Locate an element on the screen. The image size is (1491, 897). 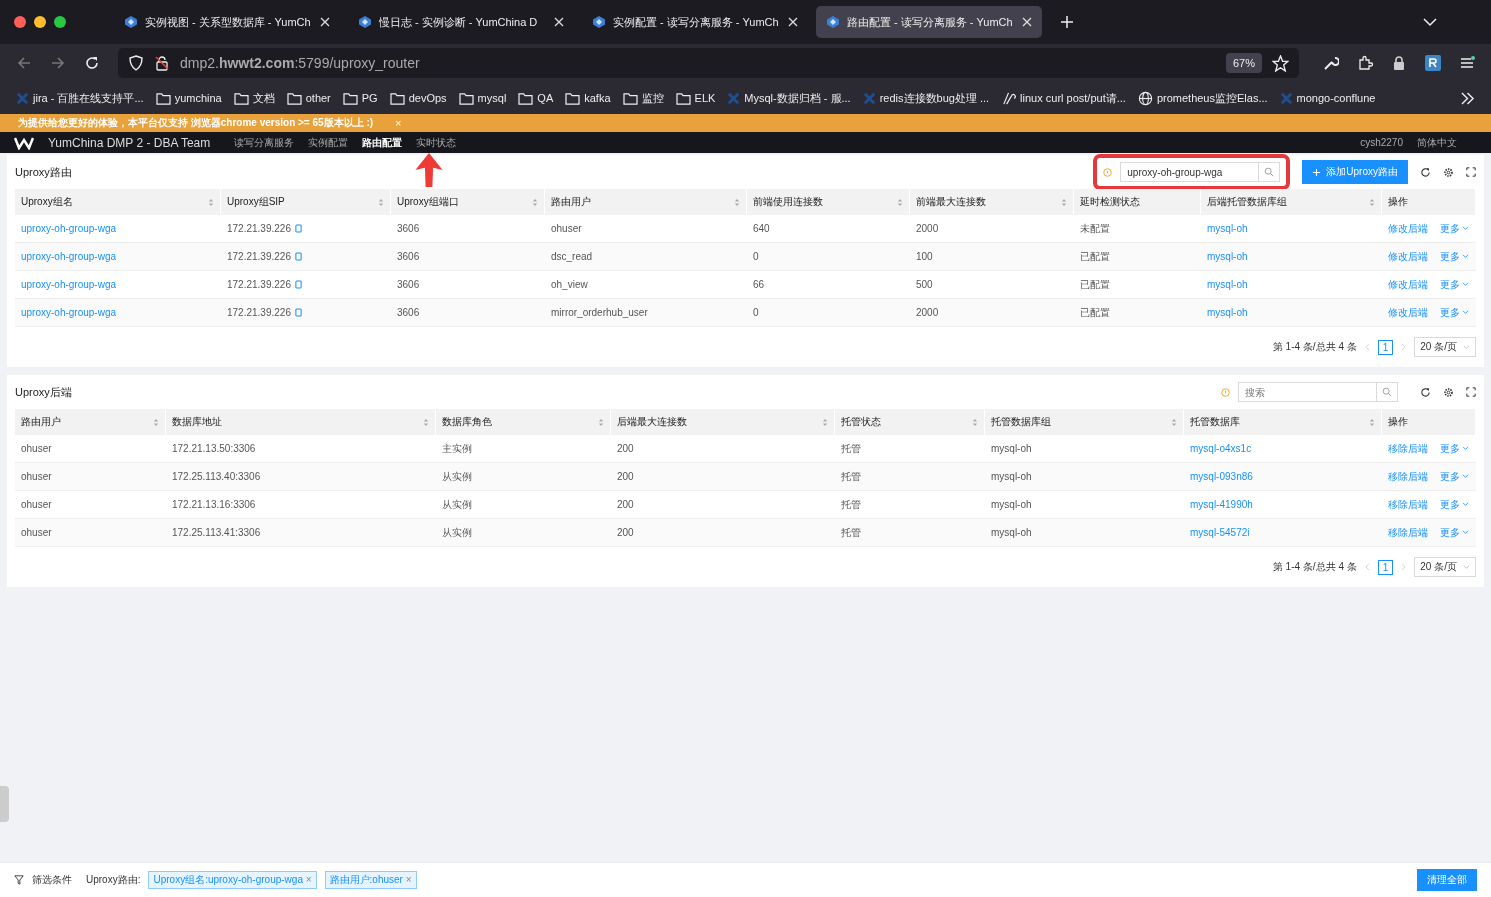
language-selector: 简体中文 is located at coordinates (1437, 142).